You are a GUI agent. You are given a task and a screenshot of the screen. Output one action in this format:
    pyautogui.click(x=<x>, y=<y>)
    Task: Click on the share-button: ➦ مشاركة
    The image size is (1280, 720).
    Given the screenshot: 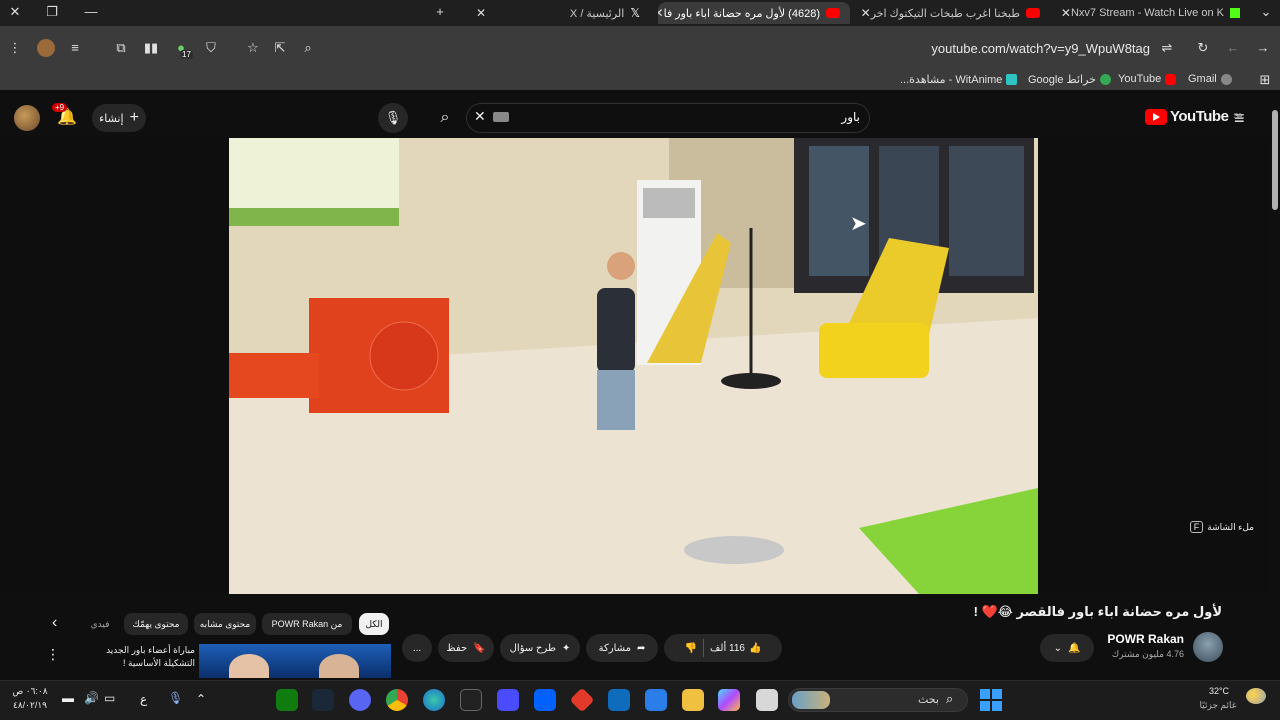 What is the action you would take?
    pyautogui.click(x=622, y=648)
    